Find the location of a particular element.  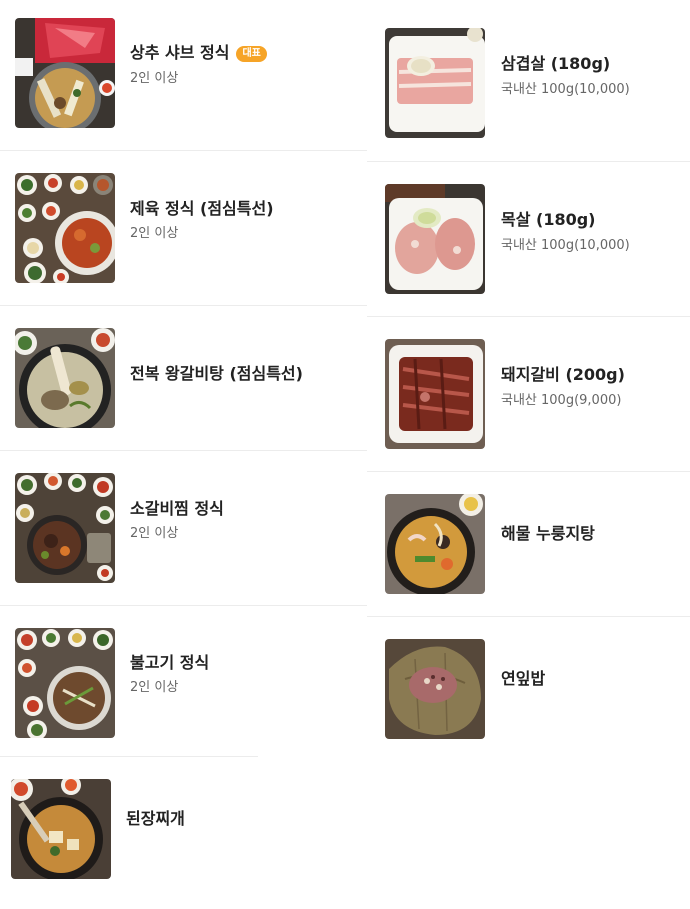

pork-belly-photo is located at coordinates (435, 83).